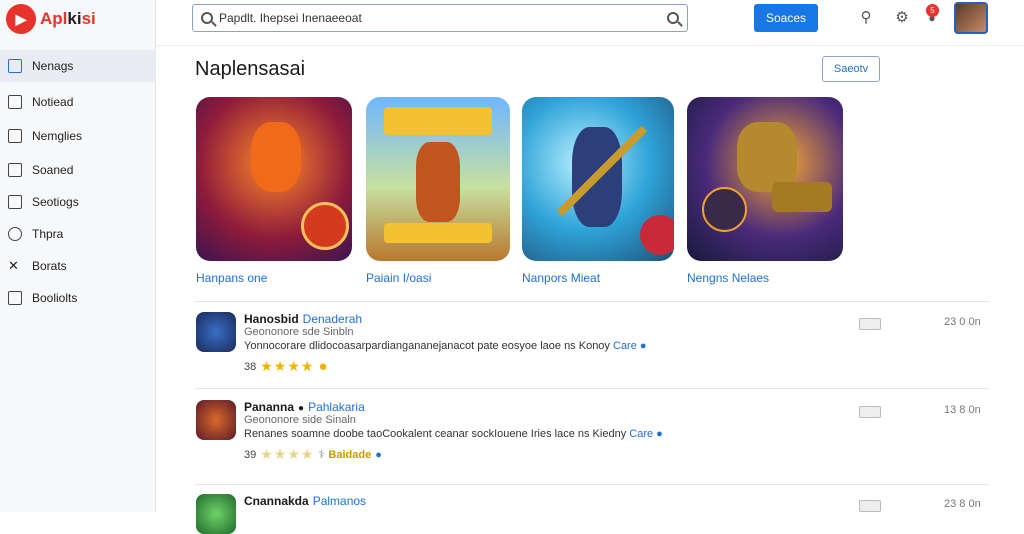 Image resolution: width=1024 pixels, height=534 pixels. I want to click on list-item-subtitle: Geononore side Sinaln, so click(300, 420).